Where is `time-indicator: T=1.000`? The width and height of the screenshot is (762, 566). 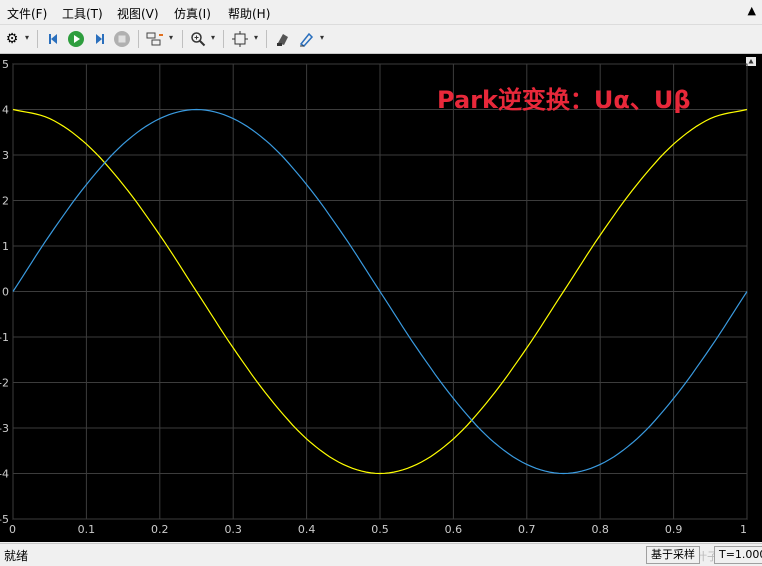
time-indicator: T=1.000 is located at coordinates (738, 555).